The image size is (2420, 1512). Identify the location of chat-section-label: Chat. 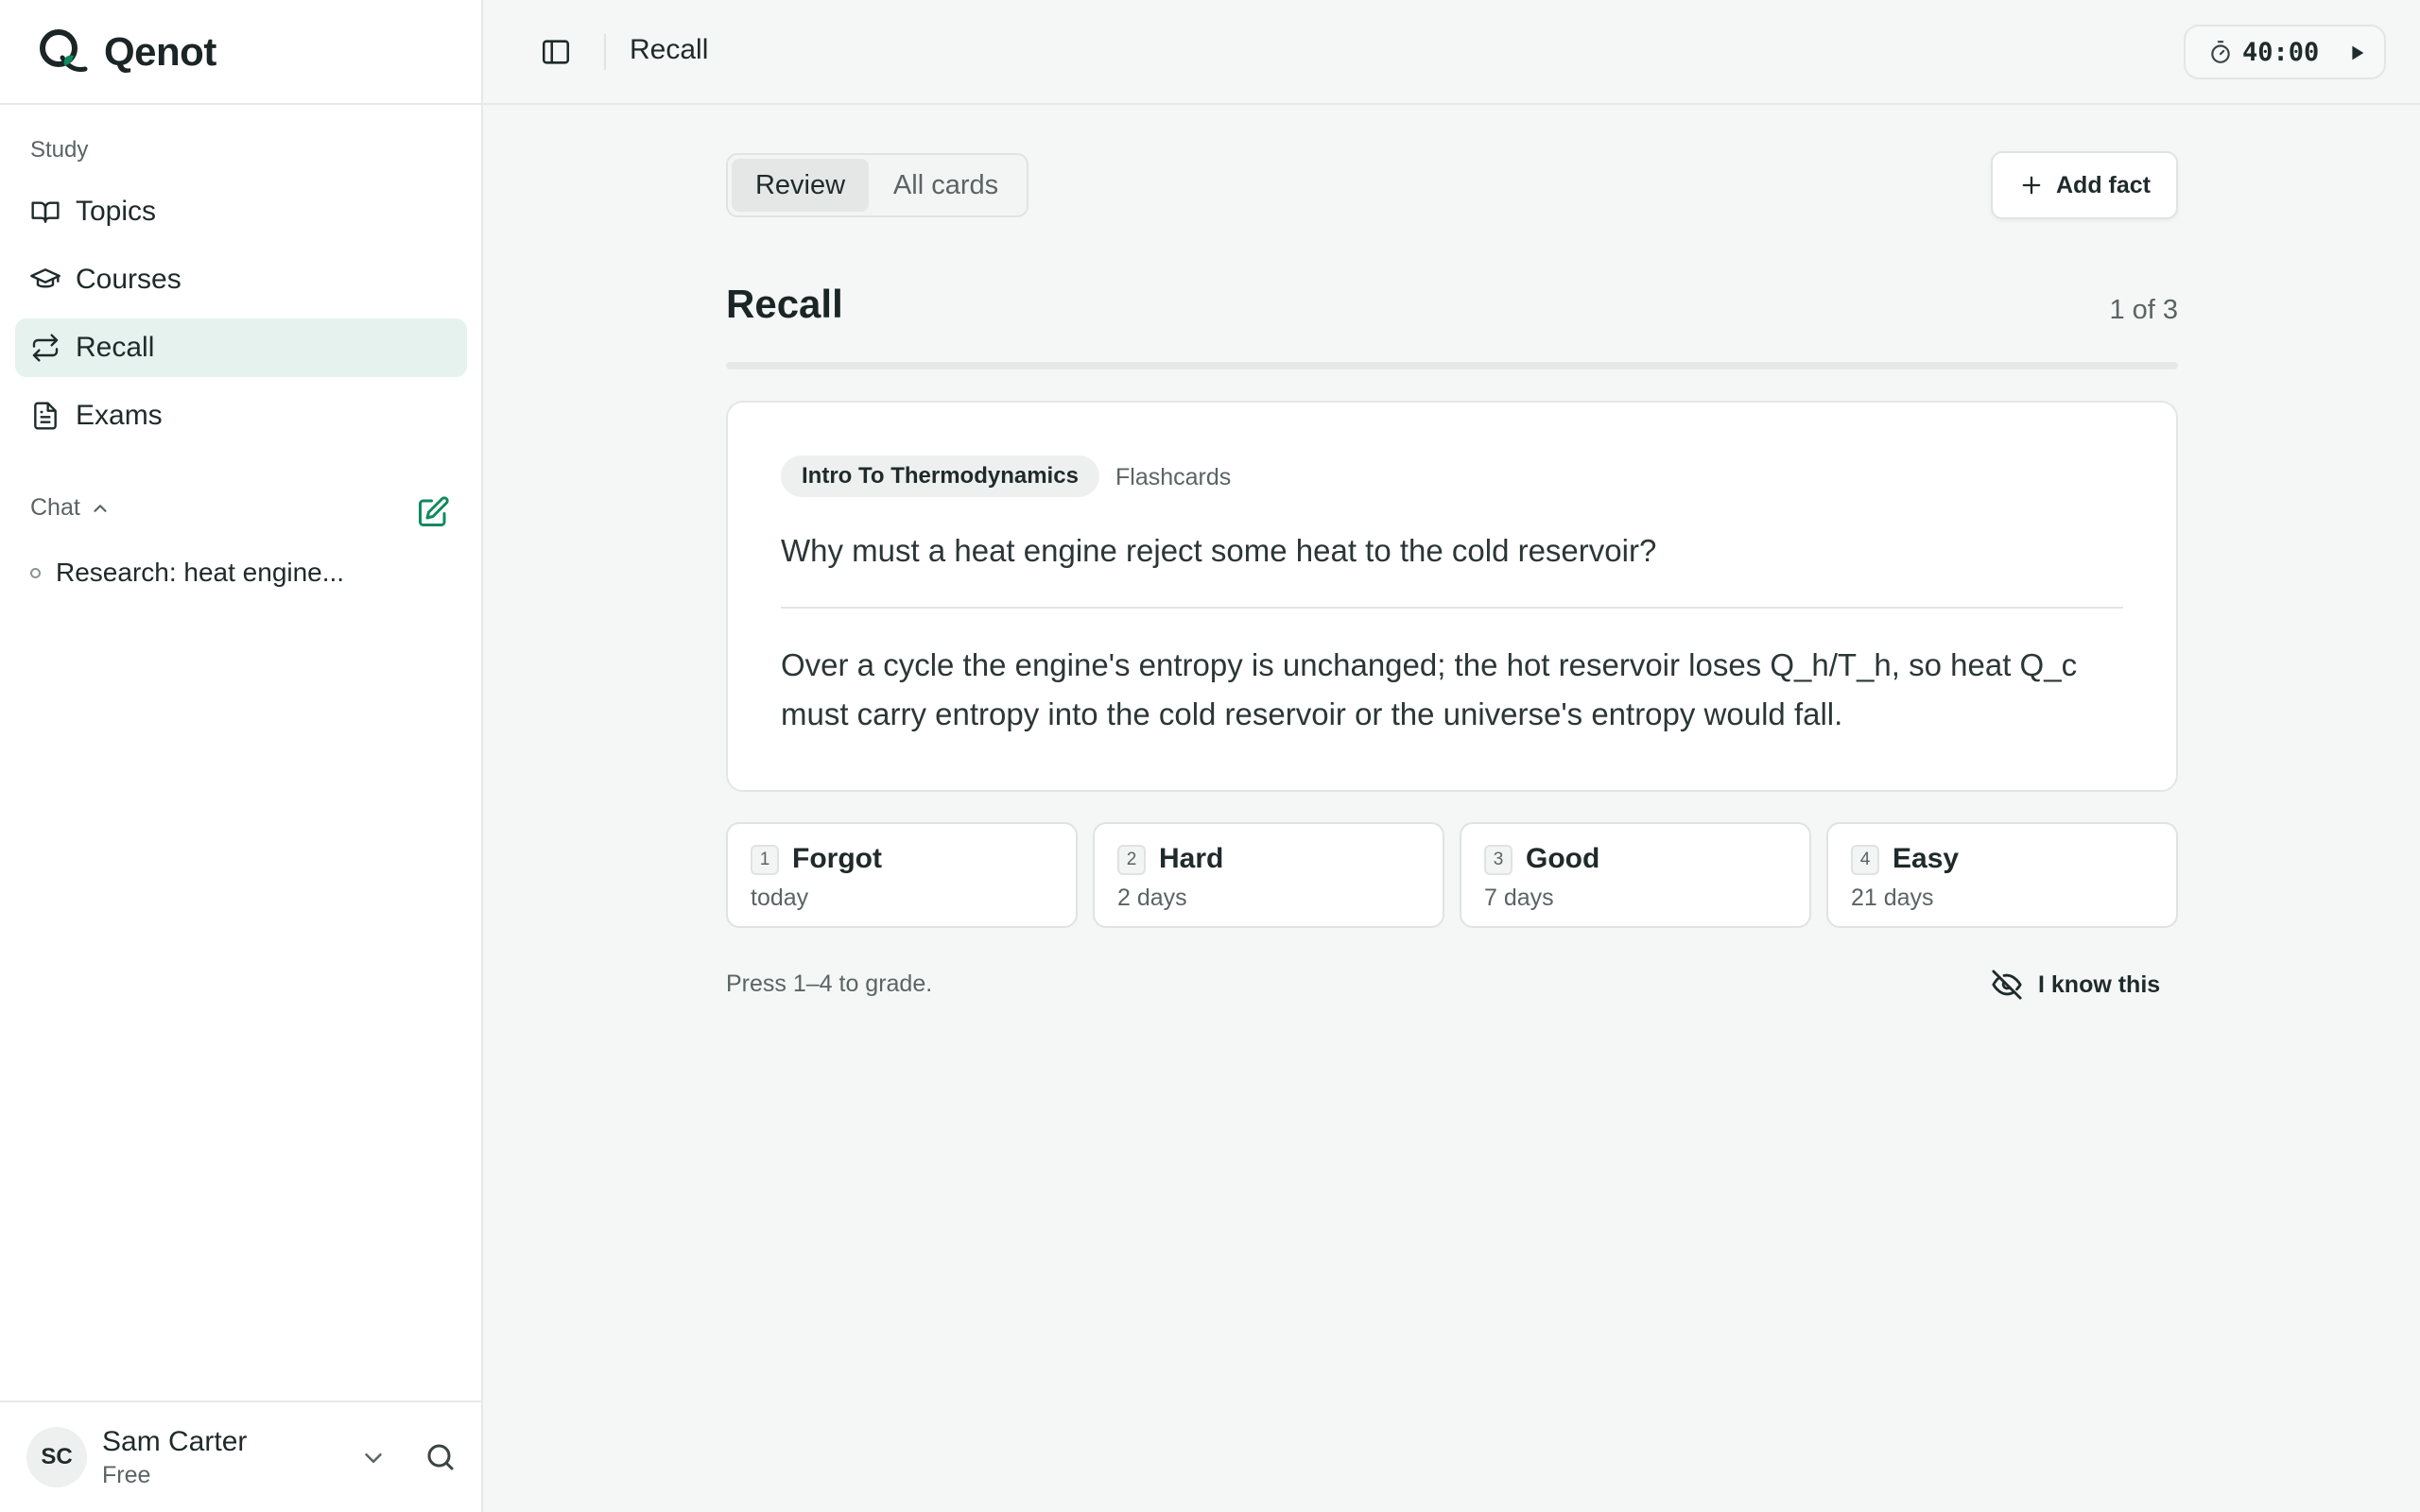
(55, 507).